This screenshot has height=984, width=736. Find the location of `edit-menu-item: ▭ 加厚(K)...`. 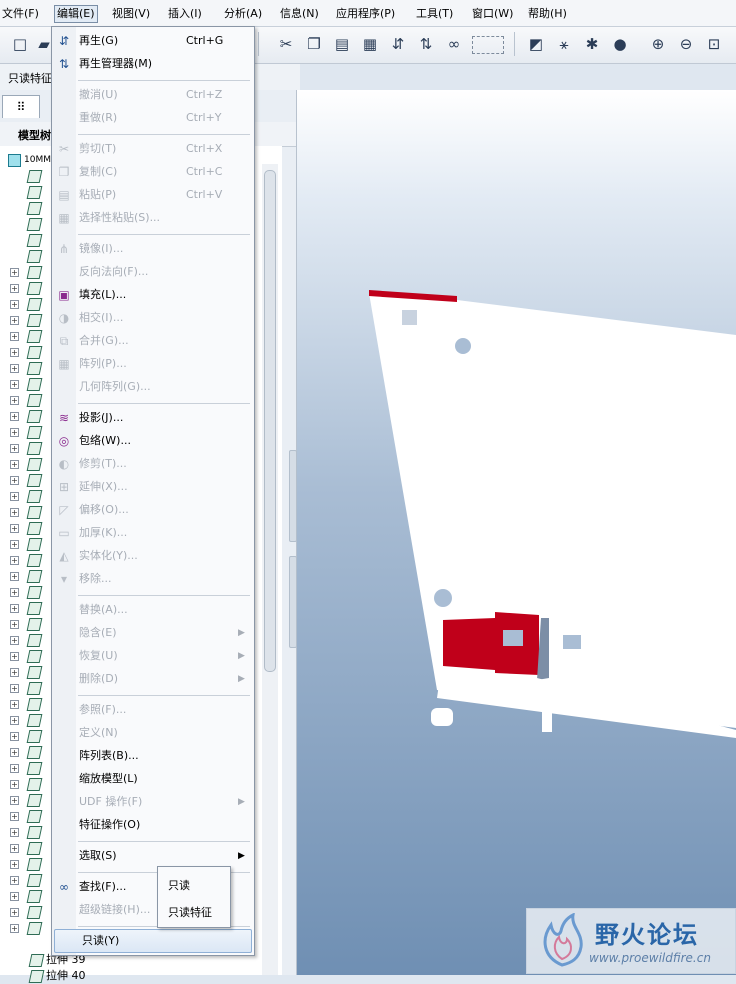

edit-menu-item: ▭ 加厚(K)... is located at coordinates (153, 533).